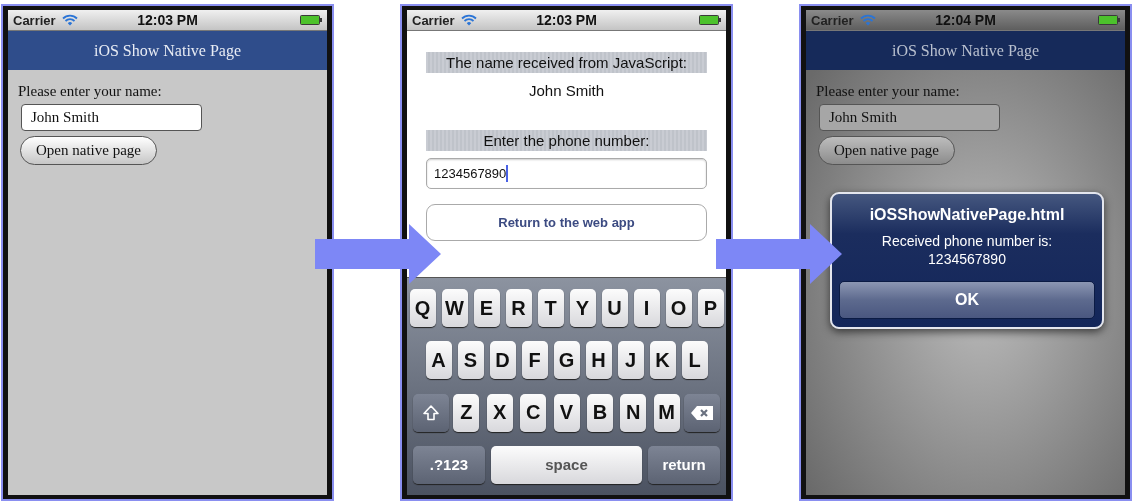 Image resolution: width=1137 pixels, height=503 pixels. What do you see at coordinates (454, 308) in the screenshot?
I see `letter-key: W` at bounding box center [454, 308].